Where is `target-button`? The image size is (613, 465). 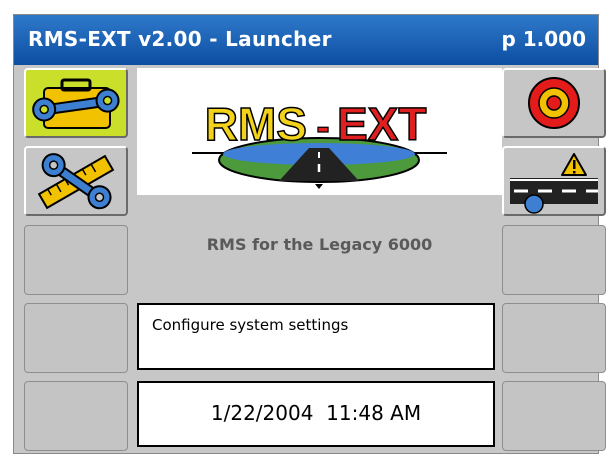 target-button is located at coordinates (554, 103).